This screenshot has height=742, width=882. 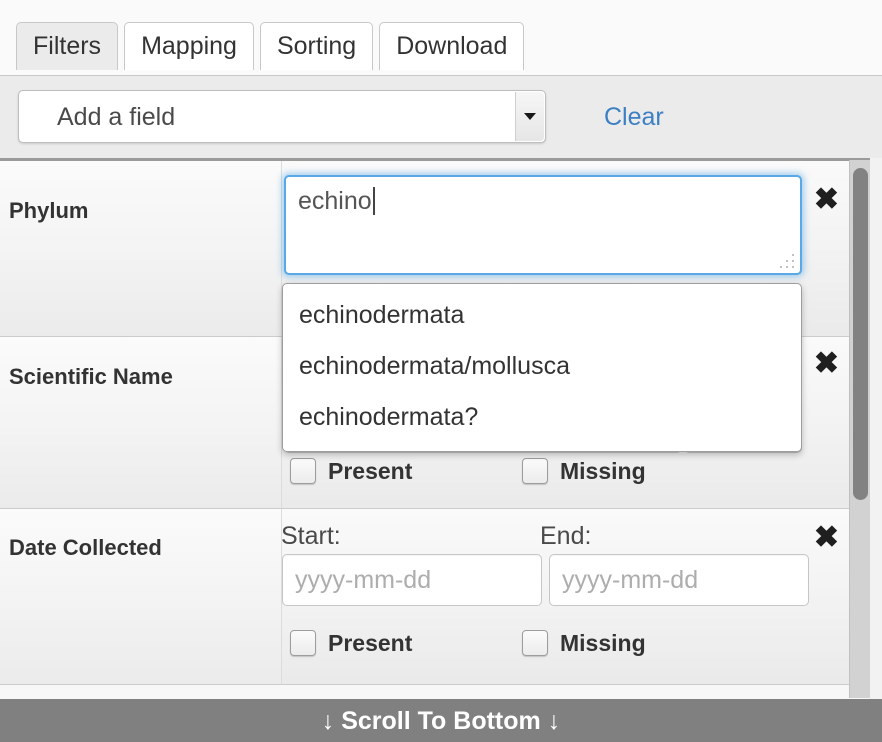 I want to click on tab-mapping-label: Mapping, so click(x=189, y=46).